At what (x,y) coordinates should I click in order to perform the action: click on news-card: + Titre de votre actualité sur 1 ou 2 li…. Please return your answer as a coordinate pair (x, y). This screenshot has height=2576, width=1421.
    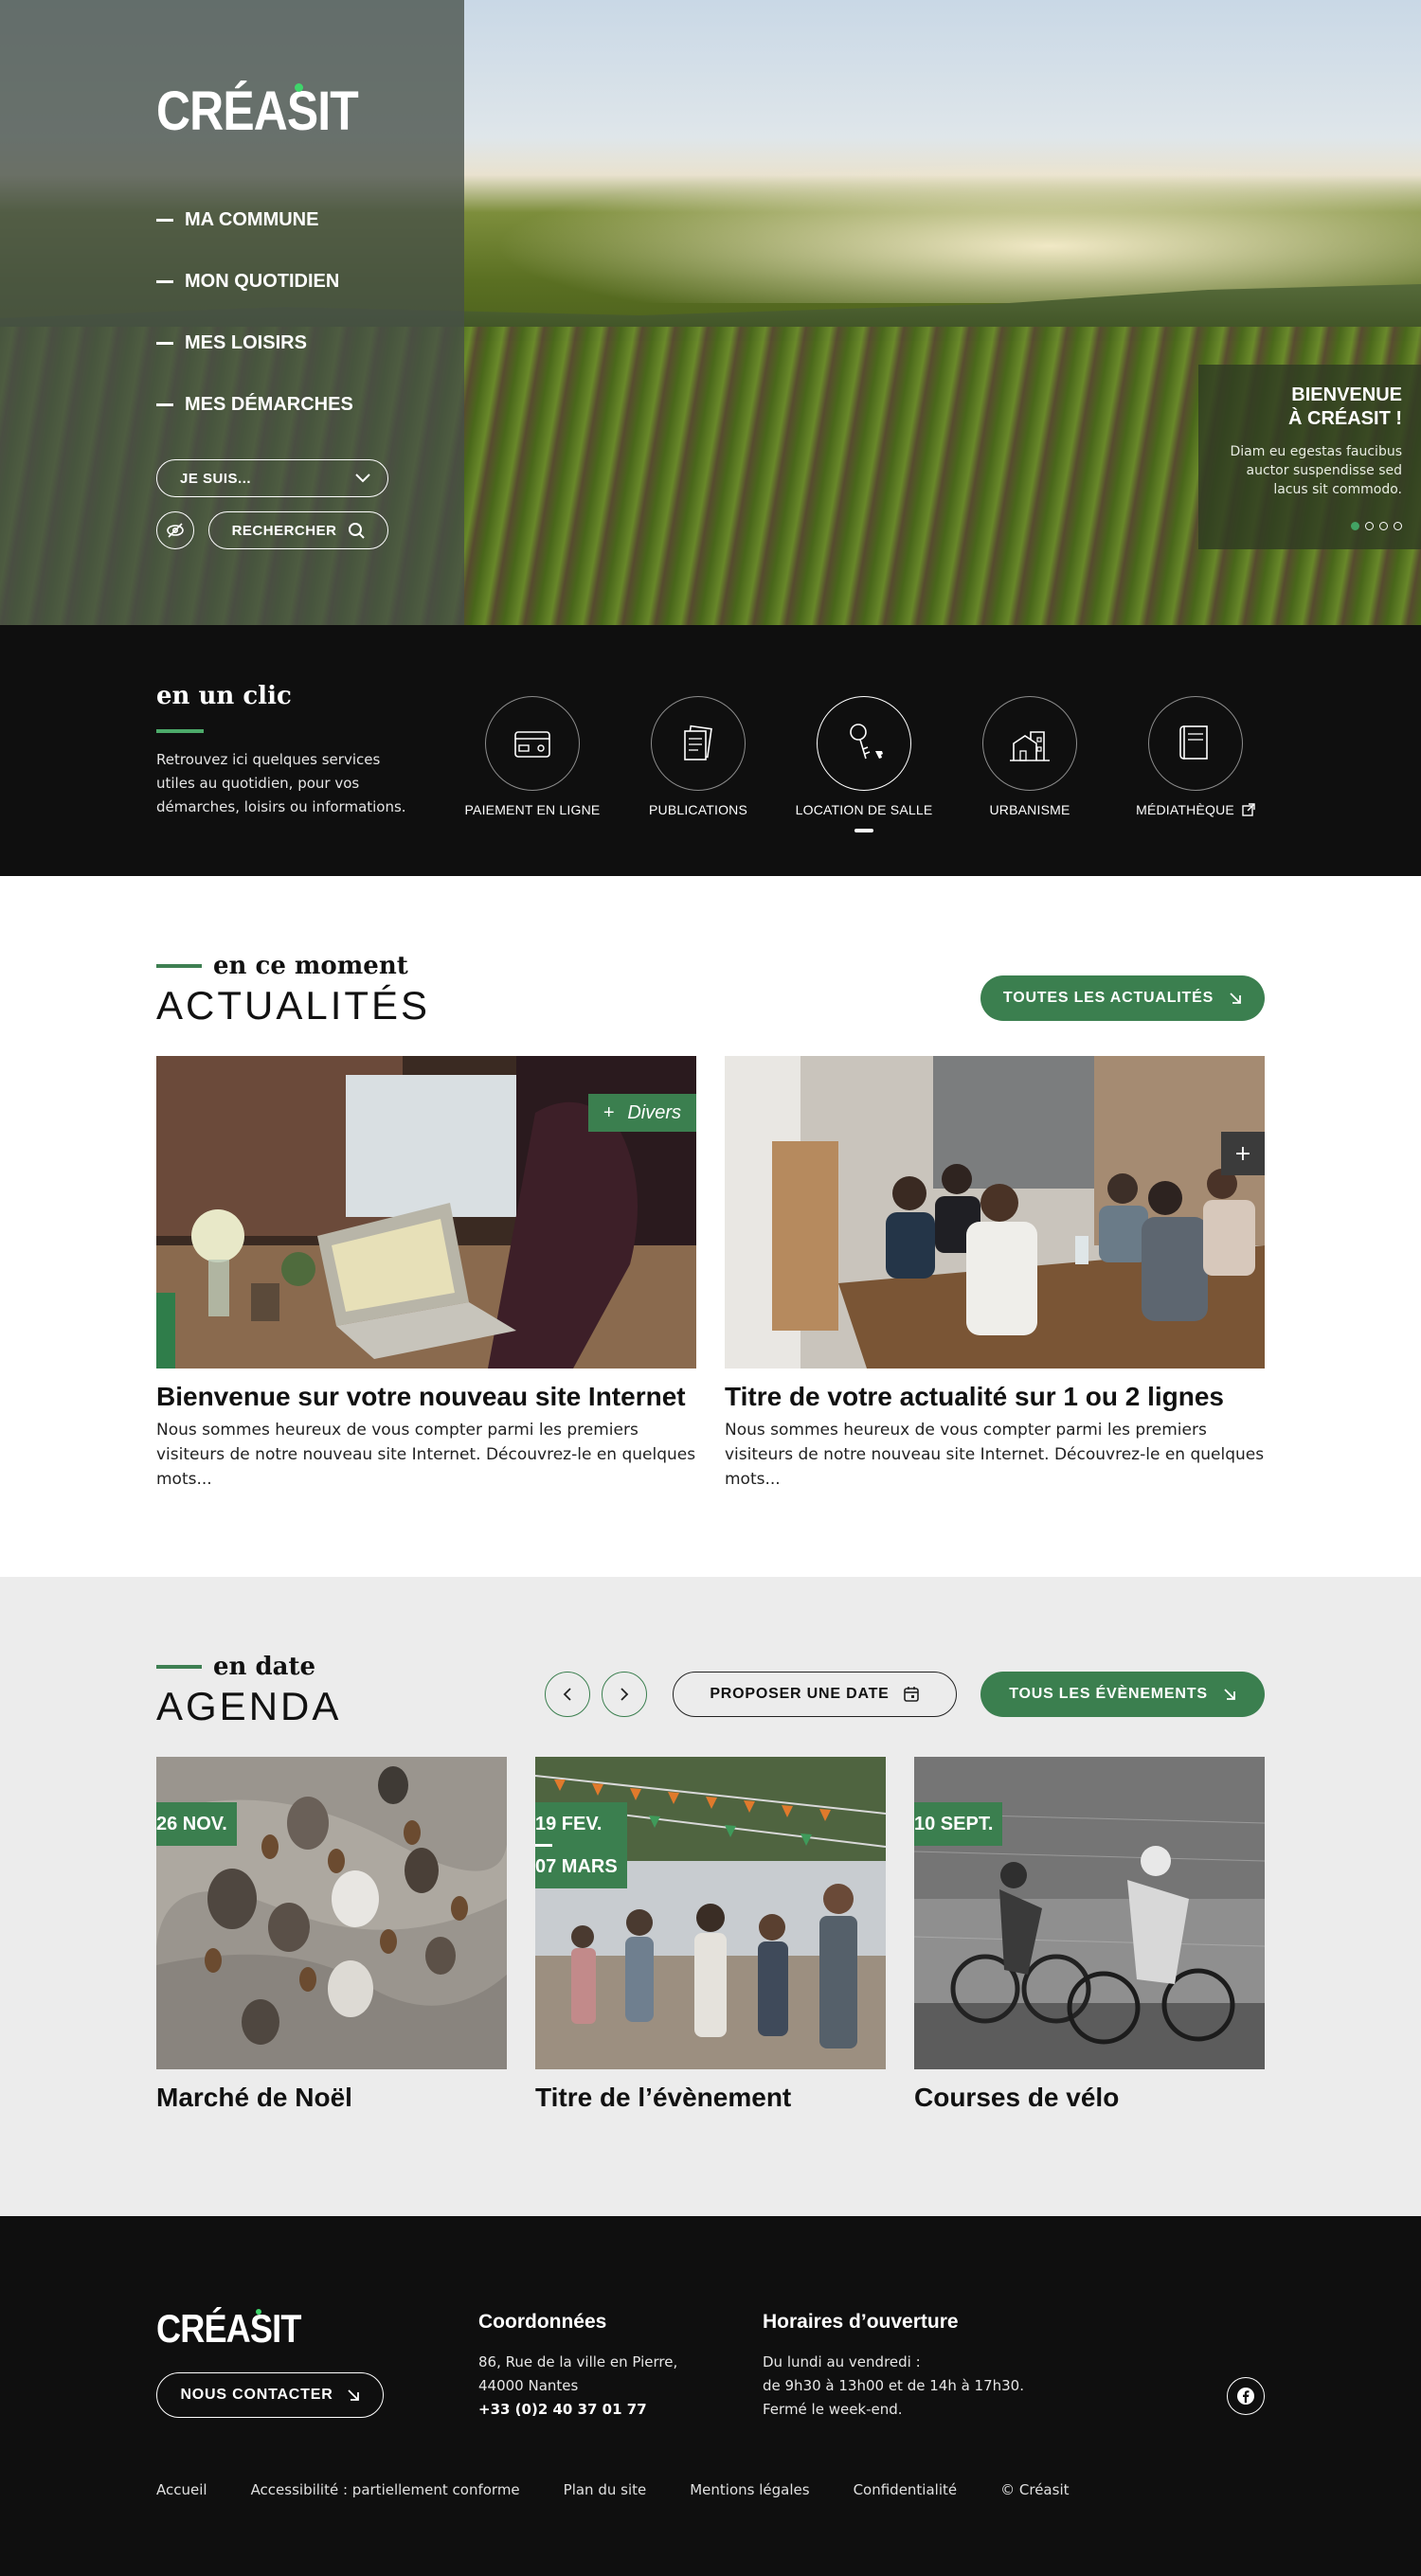
    Looking at the image, I should click on (995, 1274).